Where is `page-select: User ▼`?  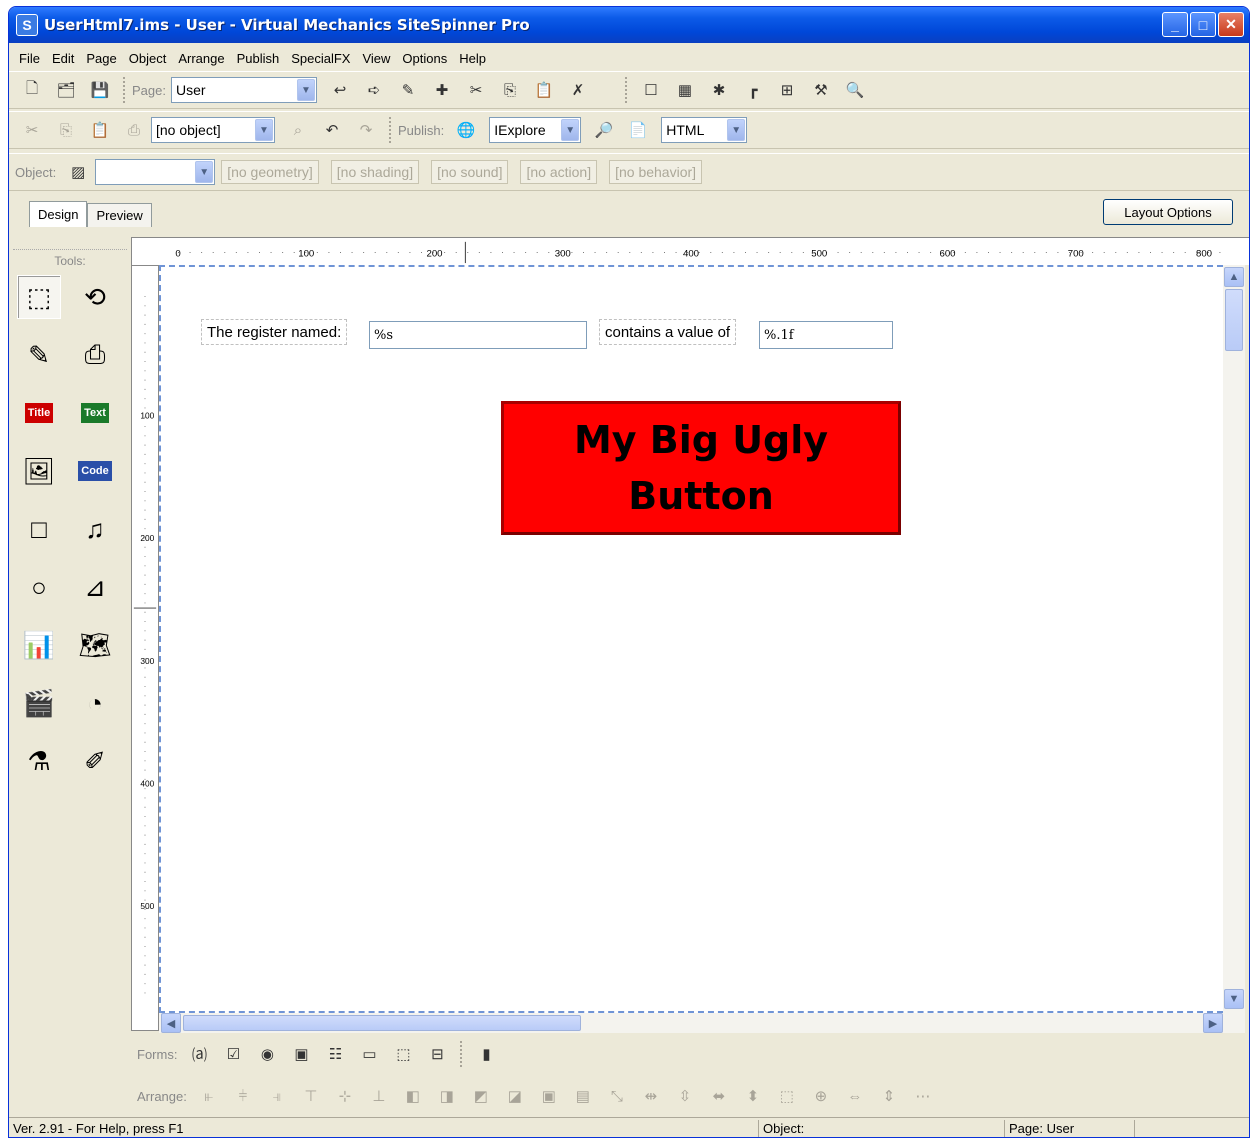
page-select: User ▼ is located at coordinates (243, 90).